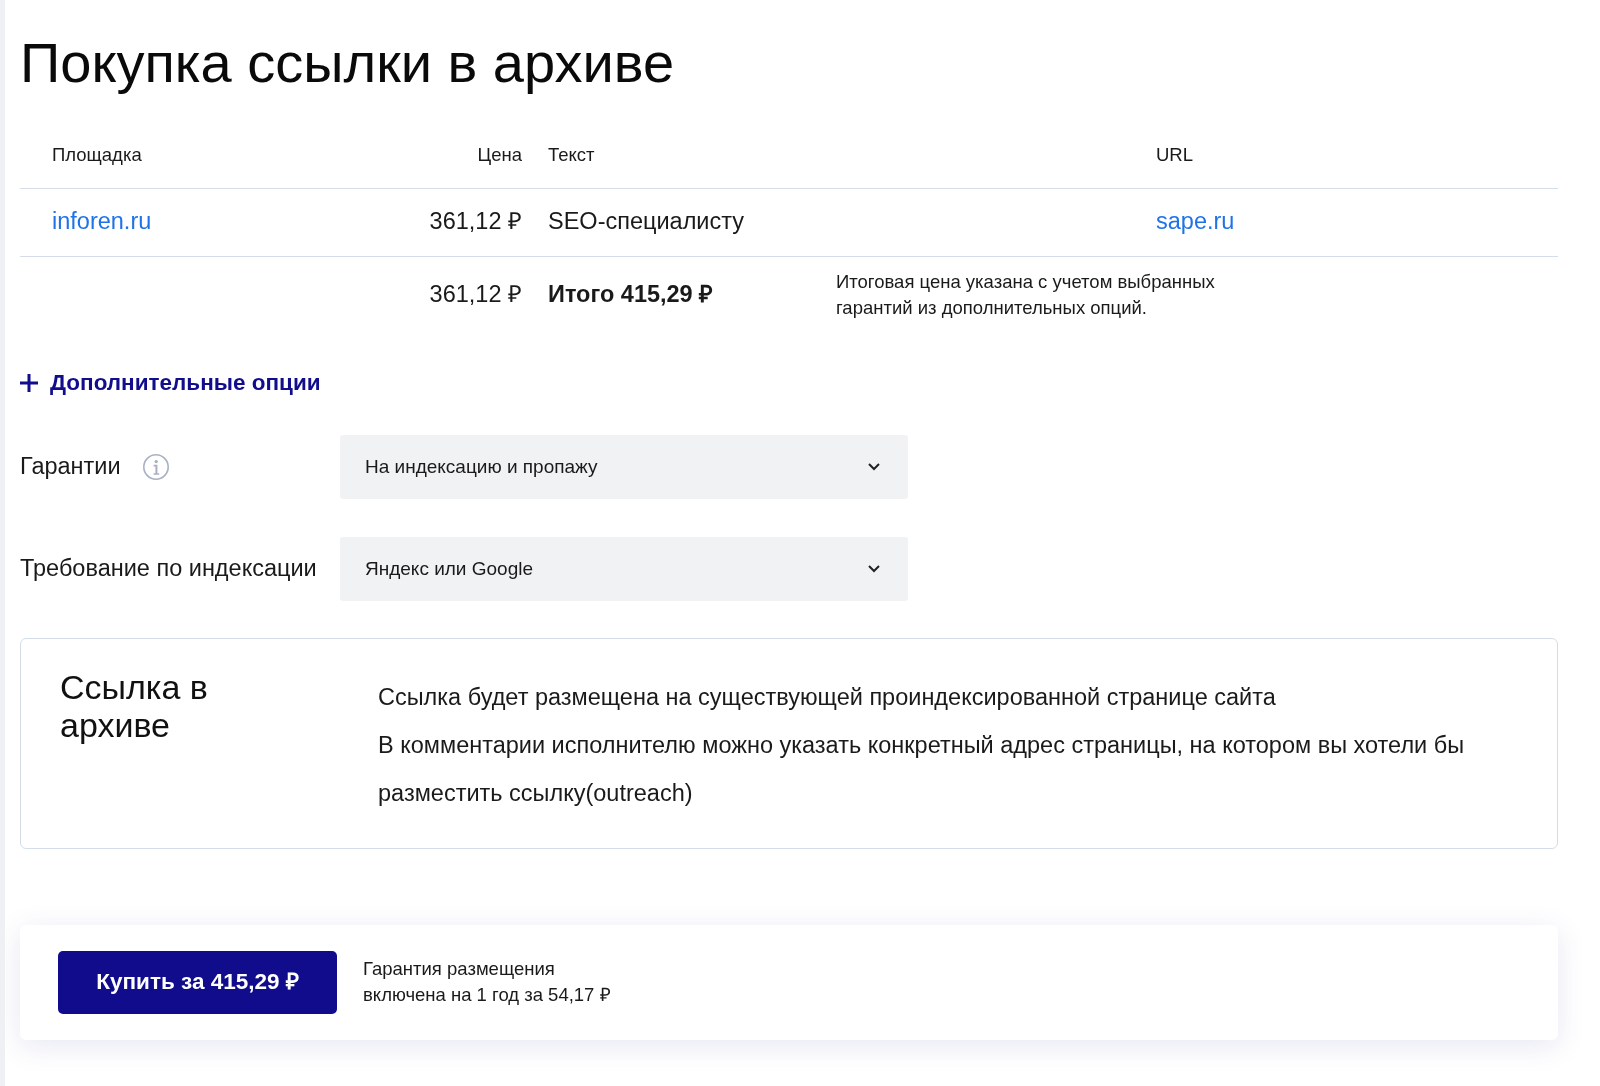 This screenshot has height=1086, width=1600. I want to click on info-icon, so click(155, 466).